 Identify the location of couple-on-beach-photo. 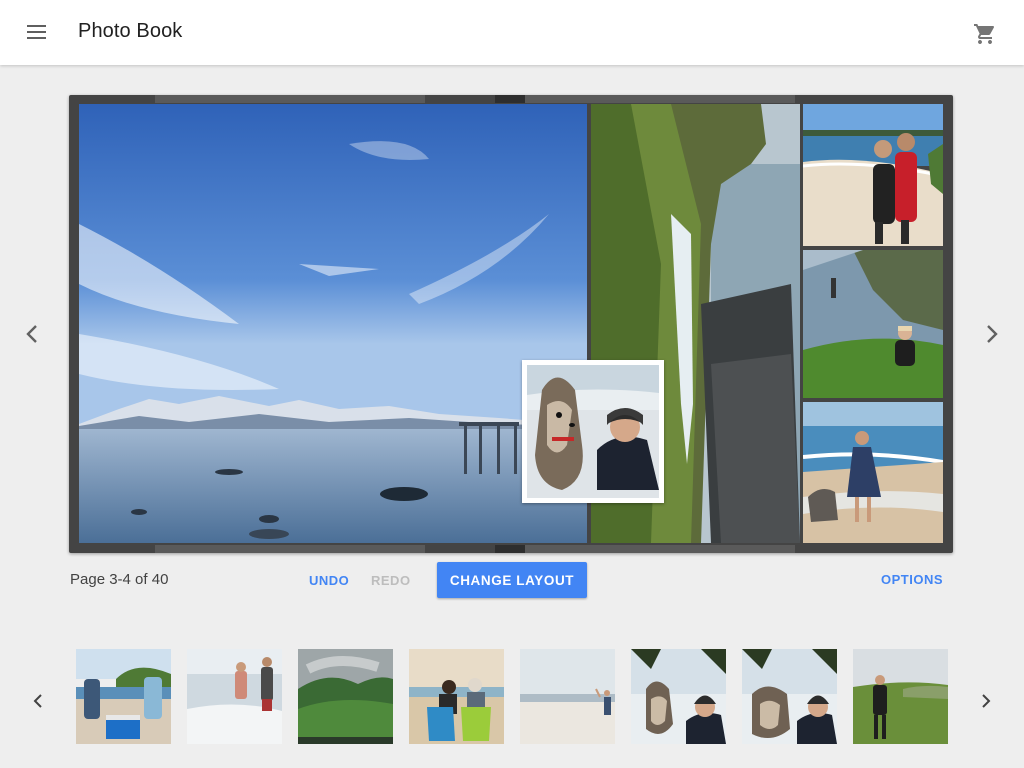
(873, 175).